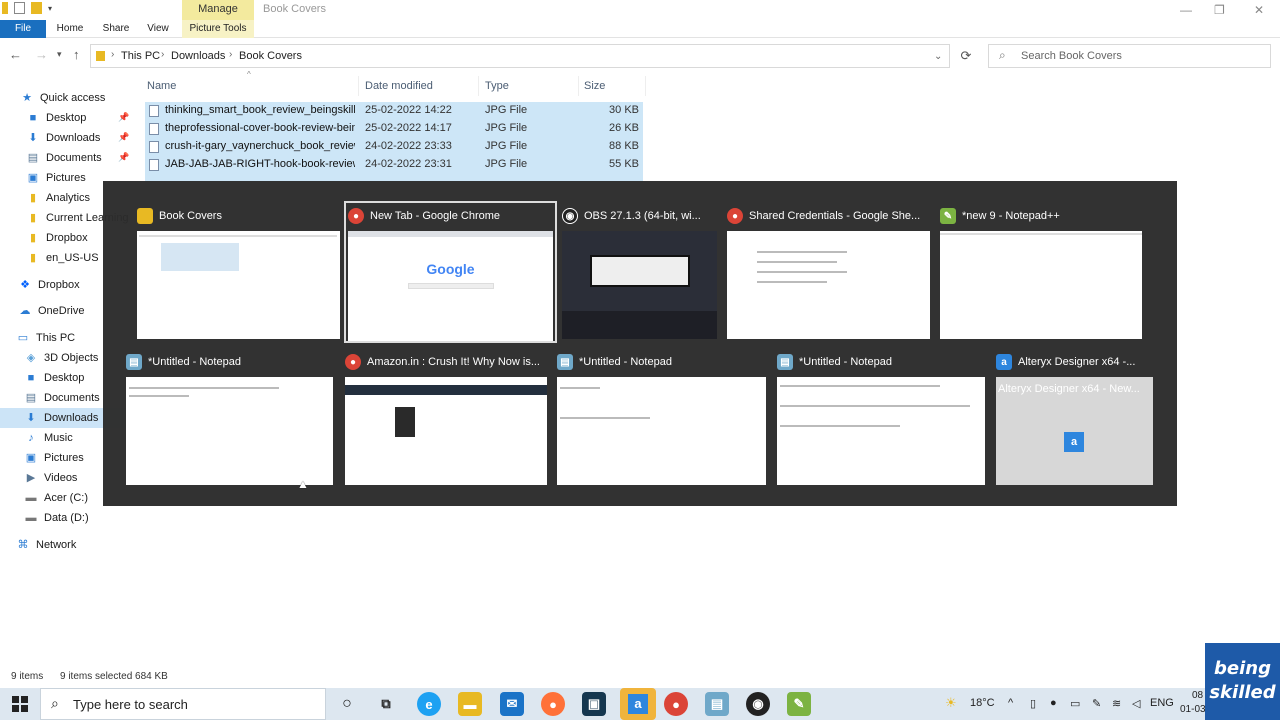 This screenshot has height=720, width=1280. Describe the element at coordinates (62, 98) in the screenshot. I see `nav-quick-access: ★ Quick access` at that location.